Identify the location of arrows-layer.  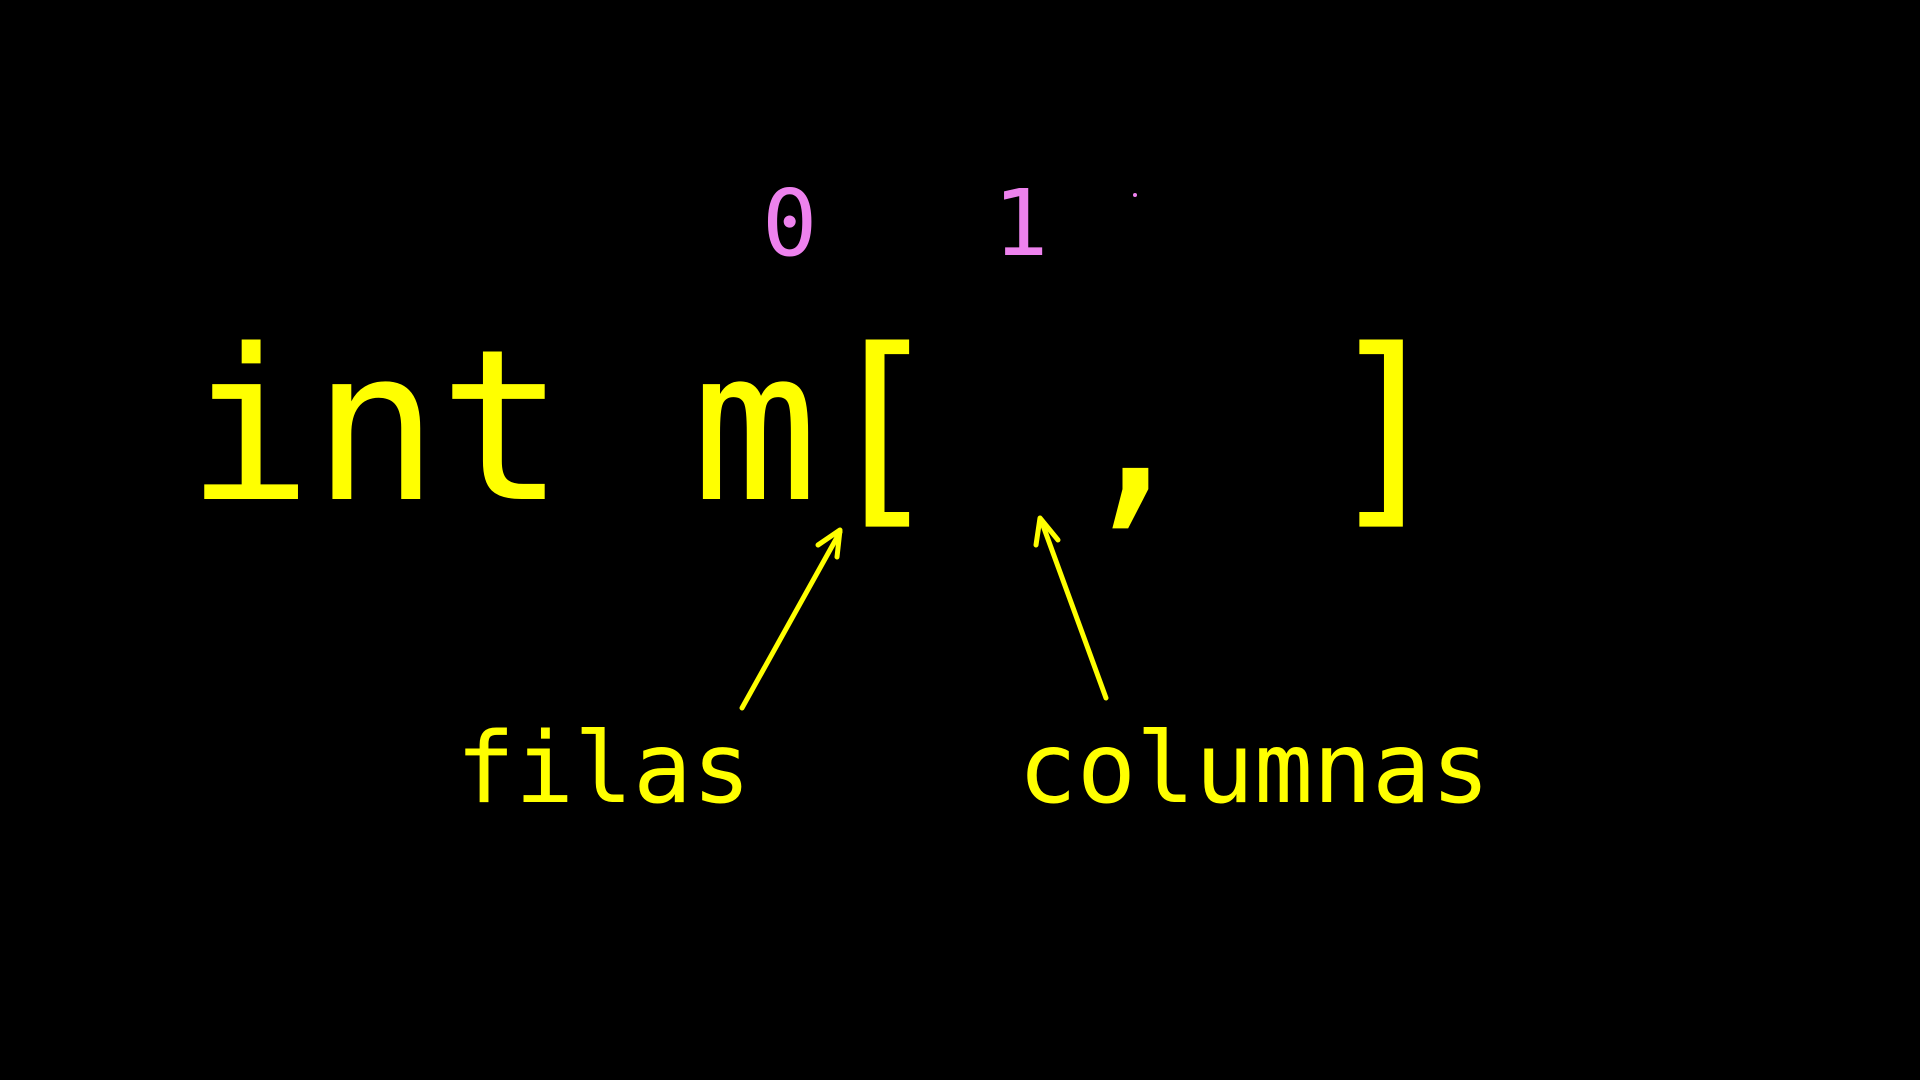
(924, 613).